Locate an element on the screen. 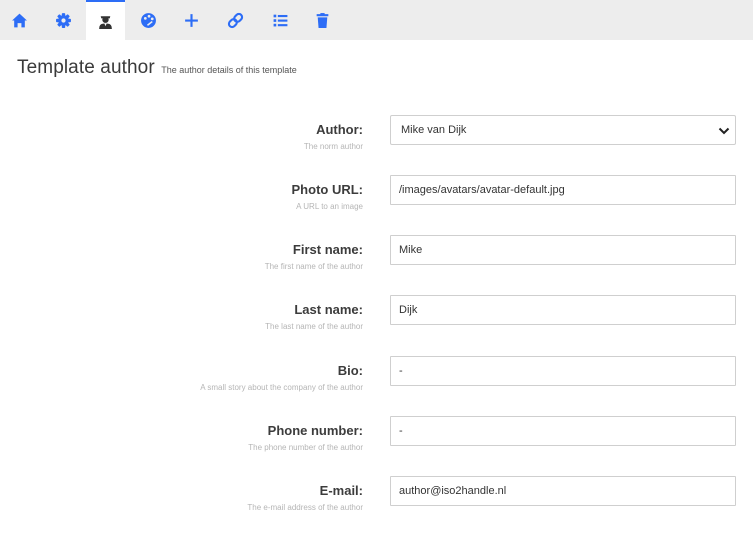 This screenshot has width=753, height=549. email-hint: The e-mail address of the author is located at coordinates (305, 507).